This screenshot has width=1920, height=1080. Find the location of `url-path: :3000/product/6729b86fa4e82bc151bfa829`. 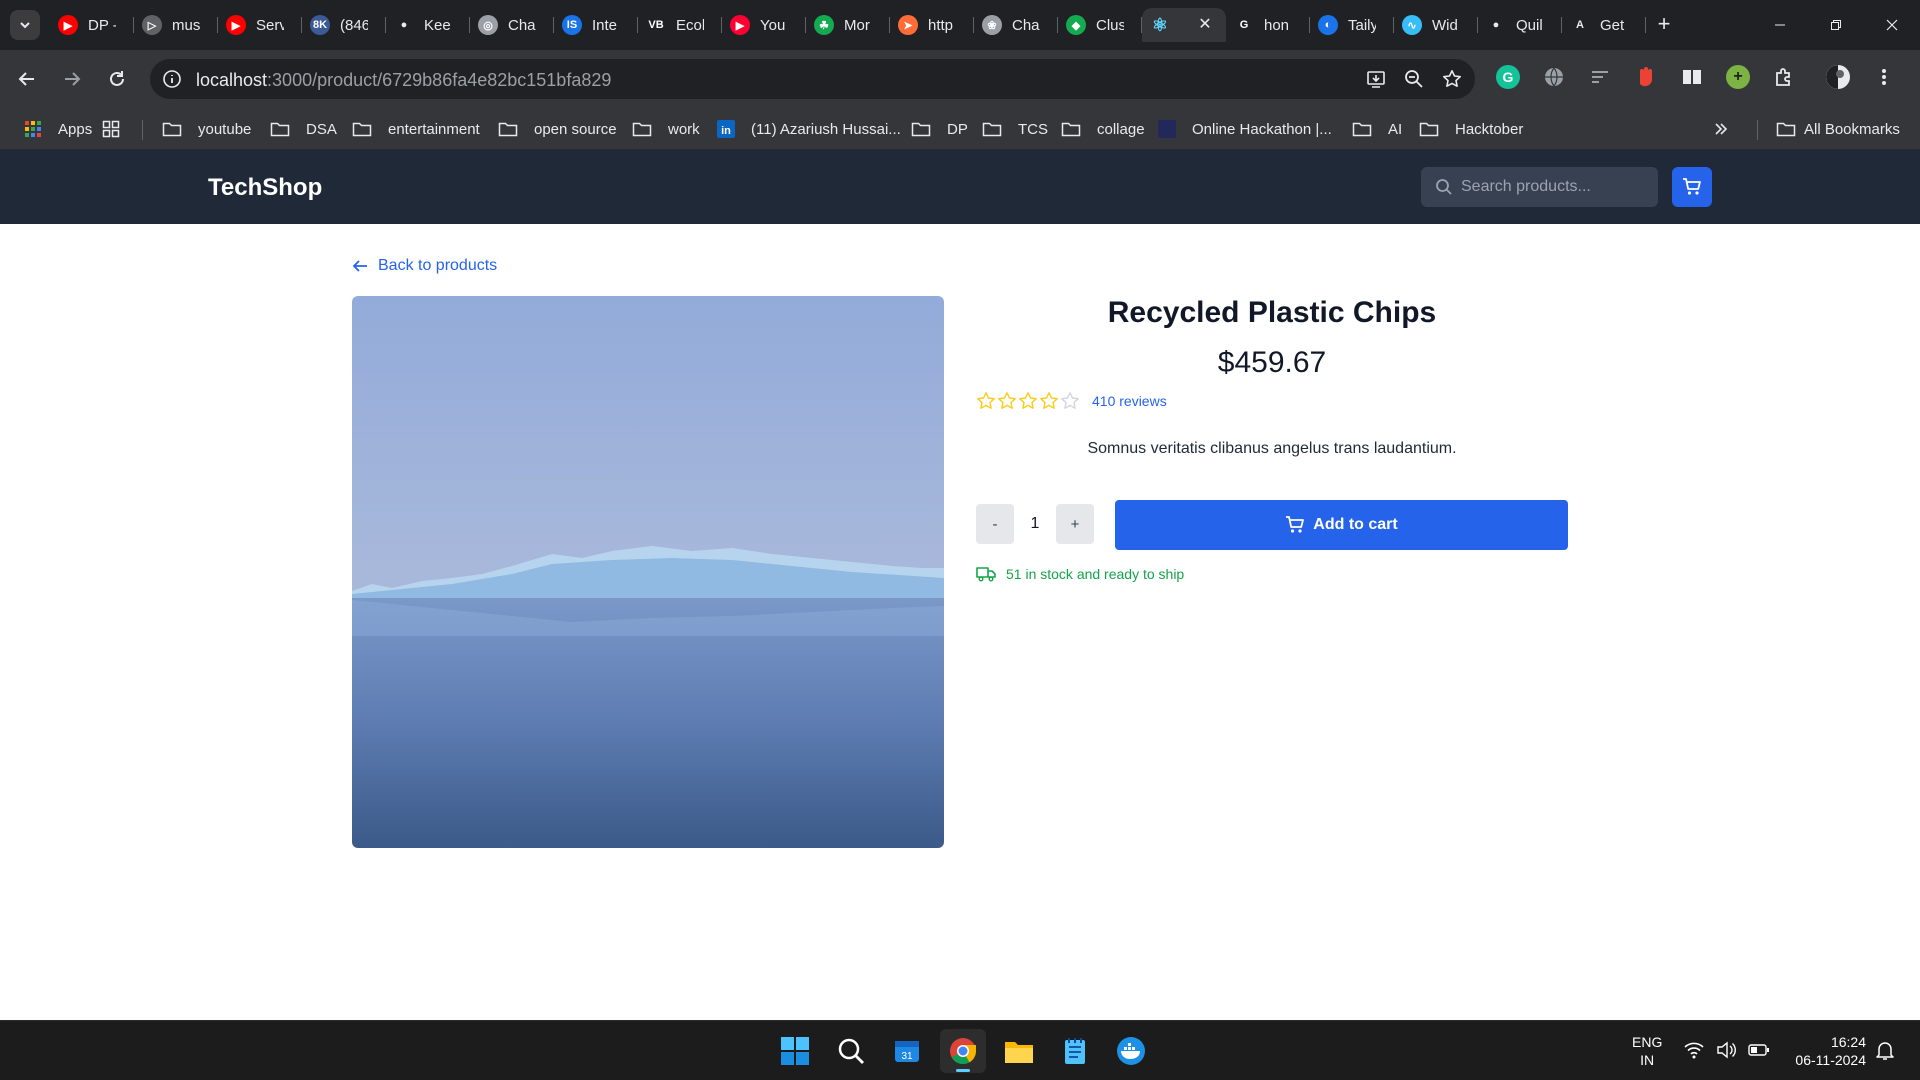

url-path: :3000/product/6729b86fa4e82bc151bfa829 is located at coordinates (439, 80).